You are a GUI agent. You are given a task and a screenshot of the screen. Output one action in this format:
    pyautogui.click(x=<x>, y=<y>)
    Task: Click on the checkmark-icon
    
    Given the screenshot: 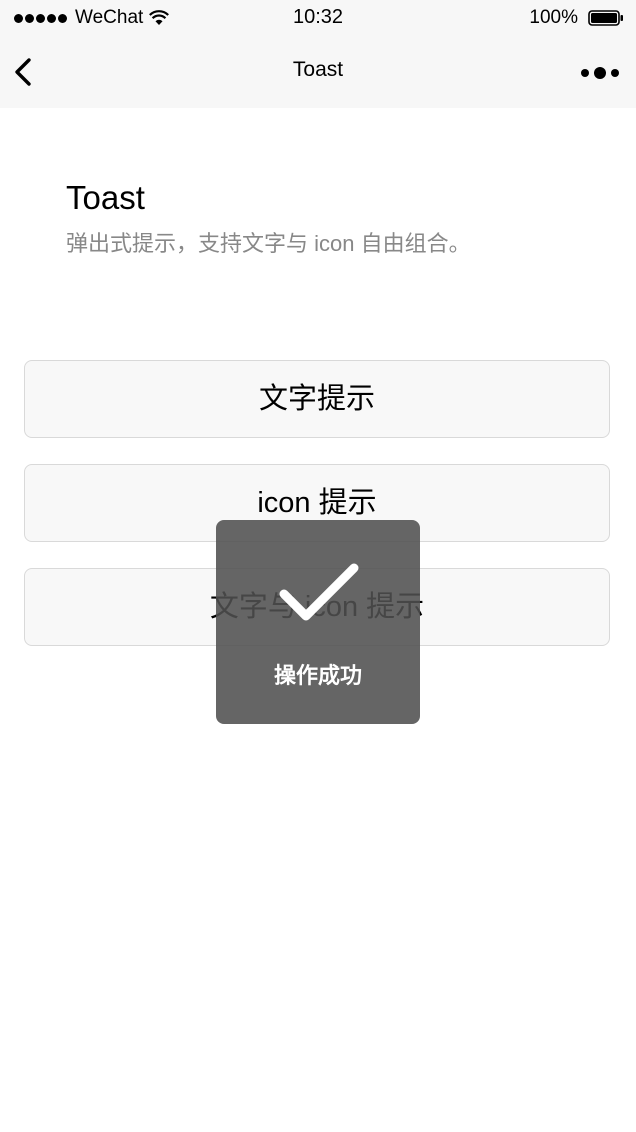 What is the action you would take?
    pyautogui.click(x=319, y=592)
    